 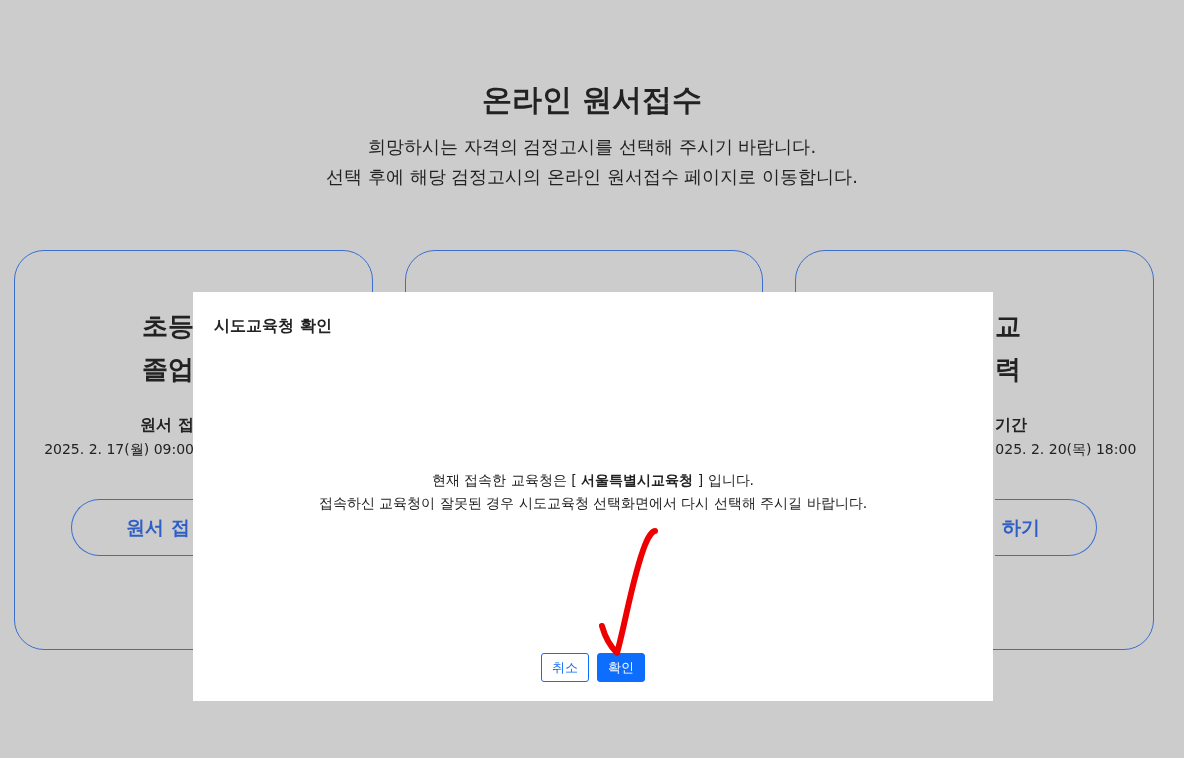 What do you see at coordinates (592, 147) in the screenshot?
I see `subtitle-text: 희망하시는 자격의 검정고시를 선택해 주시기 바랍니다.` at bounding box center [592, 147].